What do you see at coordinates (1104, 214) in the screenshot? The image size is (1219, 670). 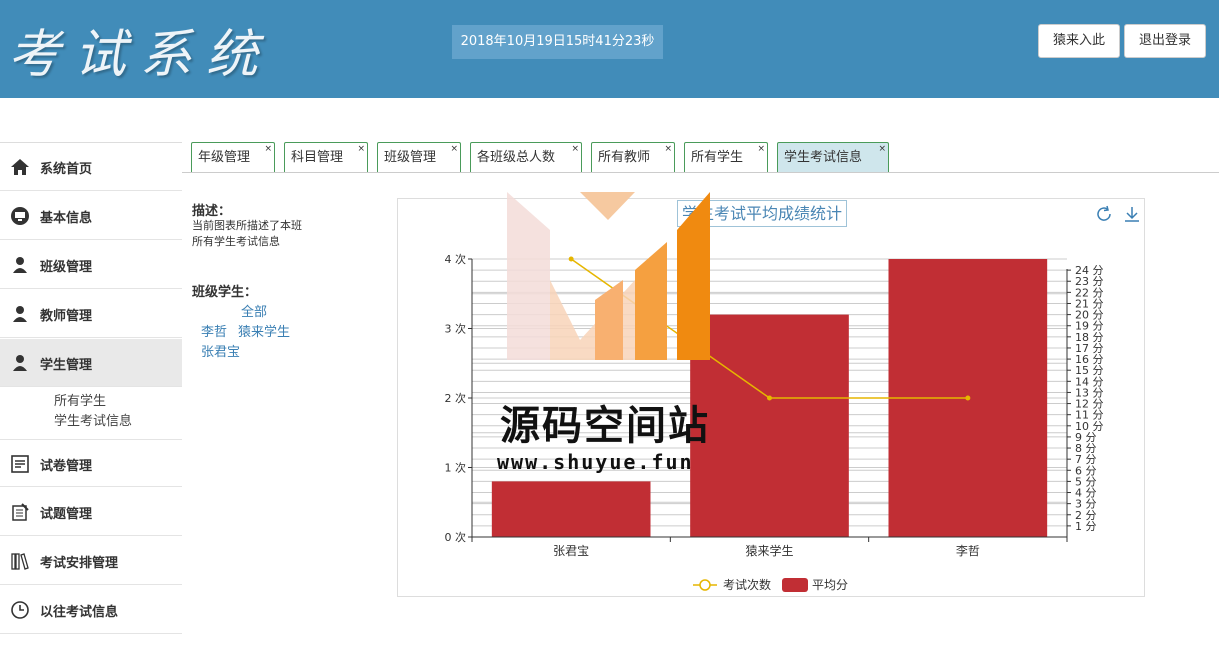 I see `refresh-icon` at bounding box center [1104, 214].